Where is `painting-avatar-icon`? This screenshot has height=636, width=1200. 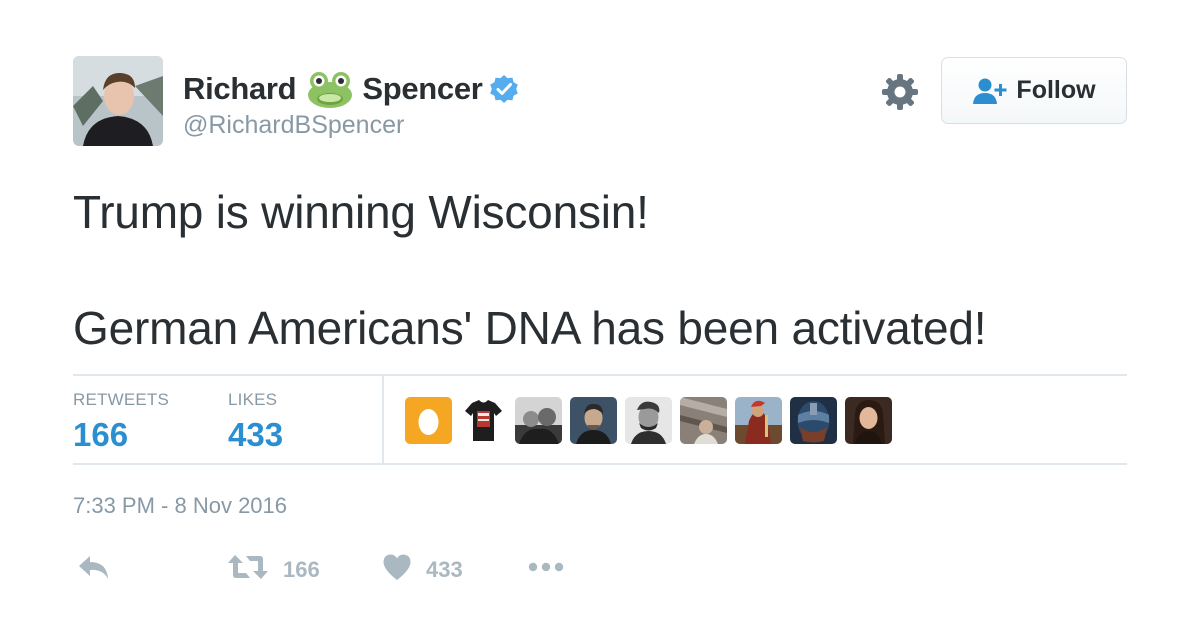 painting-avatar-icon is located at coordinates (758, 420).